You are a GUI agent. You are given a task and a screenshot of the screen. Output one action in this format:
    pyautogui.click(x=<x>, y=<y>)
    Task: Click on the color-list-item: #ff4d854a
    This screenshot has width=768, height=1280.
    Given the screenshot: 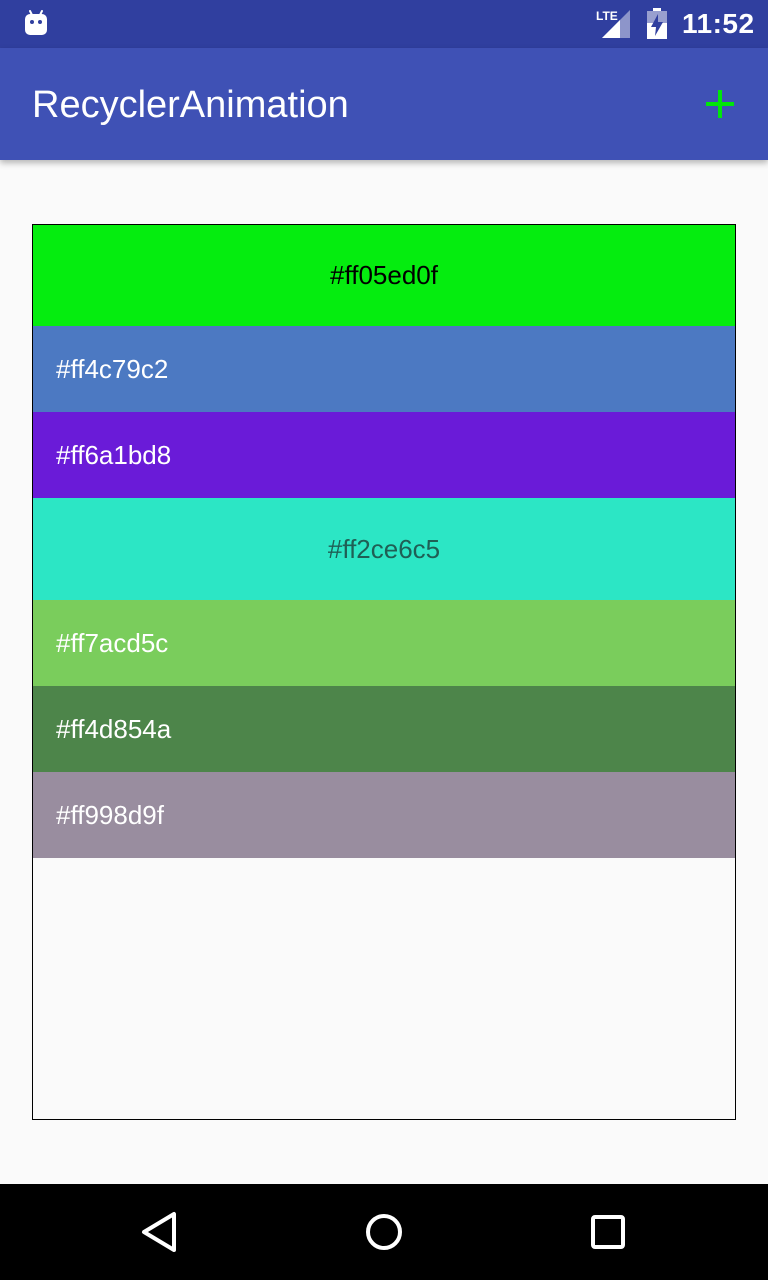 What is the action you would take?
    pyautogui.click(x=384, y=729)
    